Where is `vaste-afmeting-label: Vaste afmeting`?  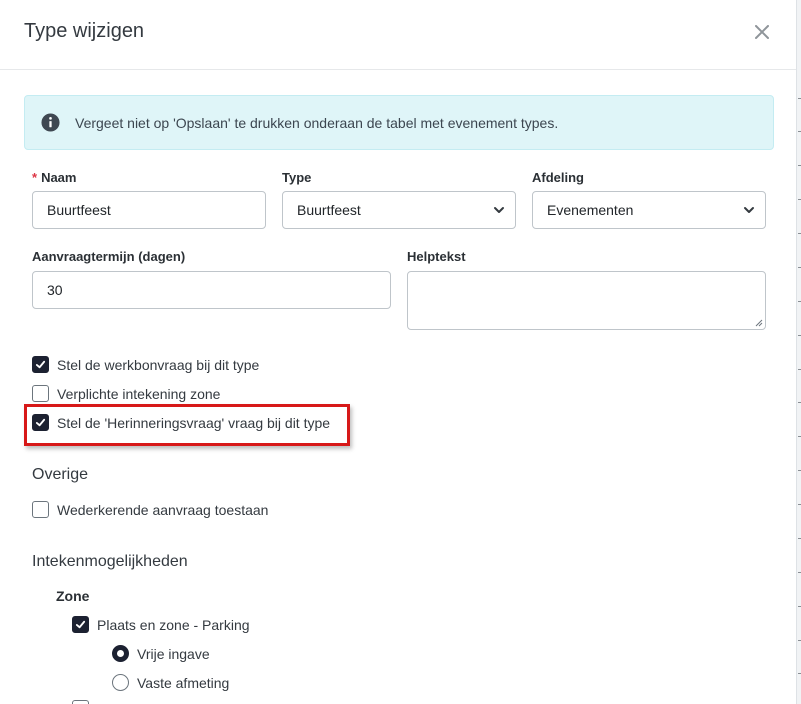 vaste-afmeting-label: Vaste afmeting is located at coordinates (183, 682).